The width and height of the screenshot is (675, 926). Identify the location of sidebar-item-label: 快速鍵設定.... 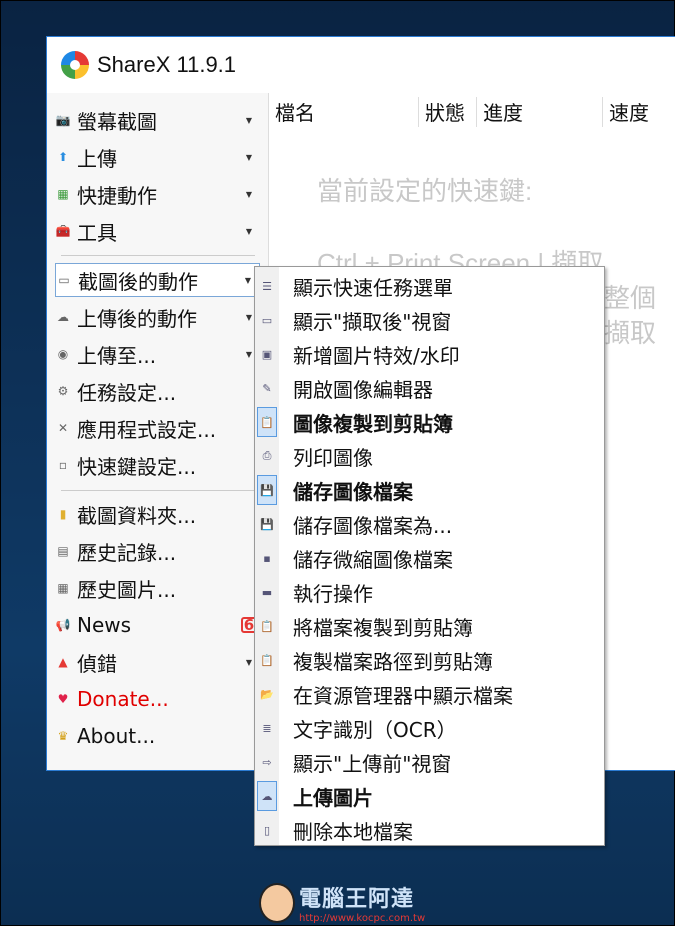
(137, 466).